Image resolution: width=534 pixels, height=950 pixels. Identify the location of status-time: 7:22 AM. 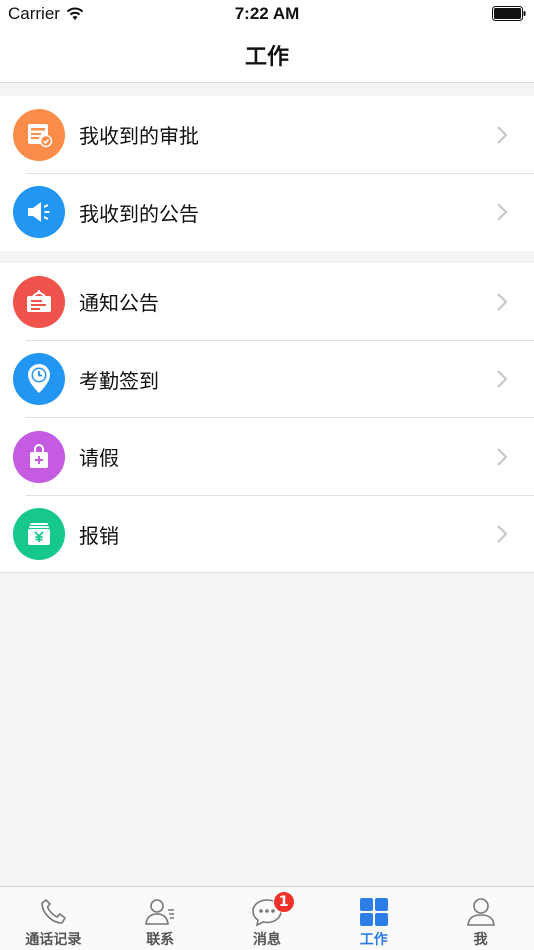
(267, 13).